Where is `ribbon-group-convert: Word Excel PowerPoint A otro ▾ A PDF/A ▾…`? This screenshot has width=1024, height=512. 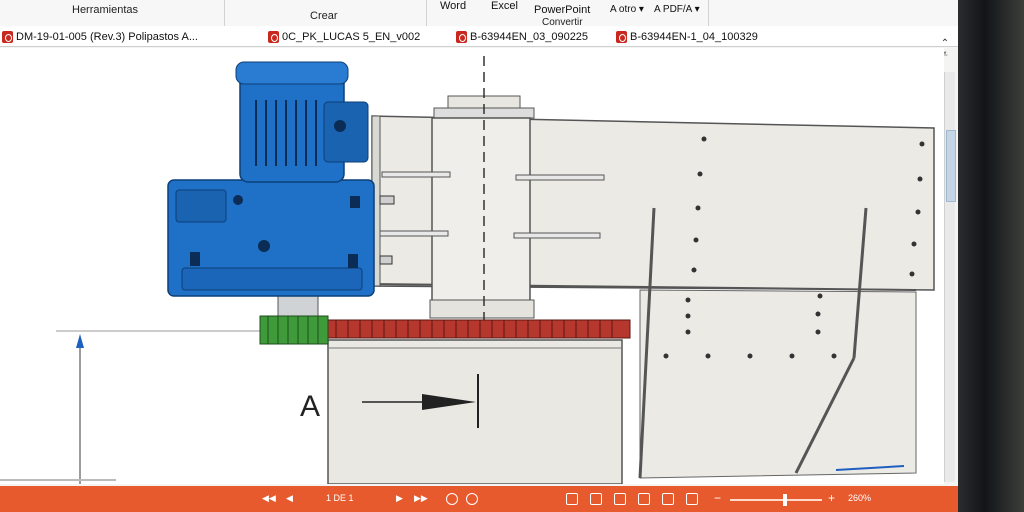
ribbon-group-convert: Word Excel PowerPoint A otro ▾ A PDF/A ▾… is located at coordinates (567, 14).